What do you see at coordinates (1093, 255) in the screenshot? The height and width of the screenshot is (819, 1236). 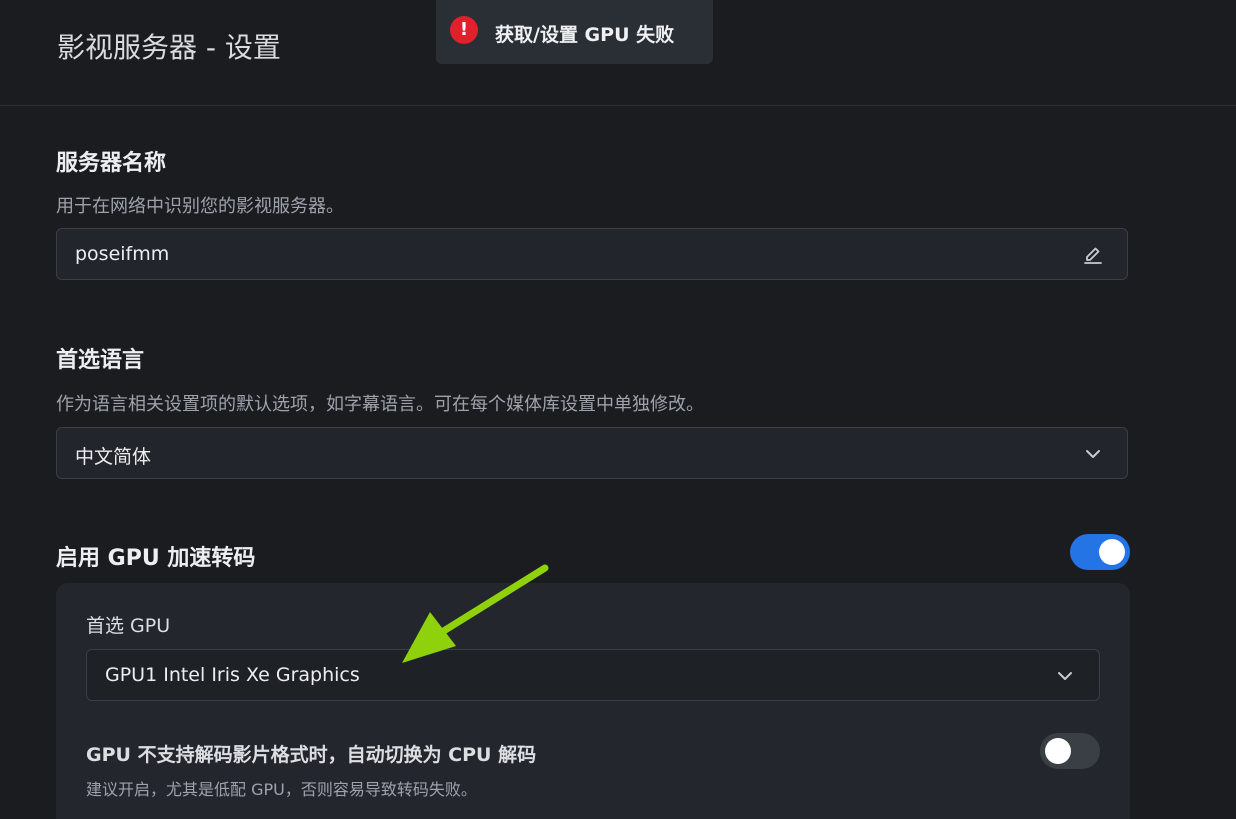 I see `edit-icon` at bounding box center [1093, 255].